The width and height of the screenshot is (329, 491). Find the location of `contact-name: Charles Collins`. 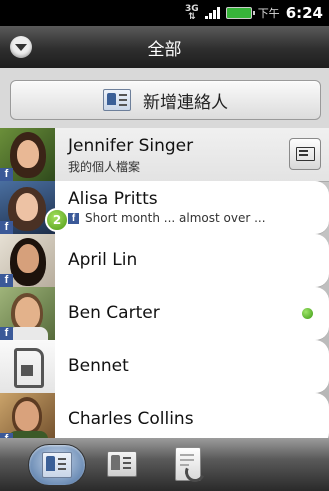

contact-name: Charles Collins is located at coordinates (131, 419).